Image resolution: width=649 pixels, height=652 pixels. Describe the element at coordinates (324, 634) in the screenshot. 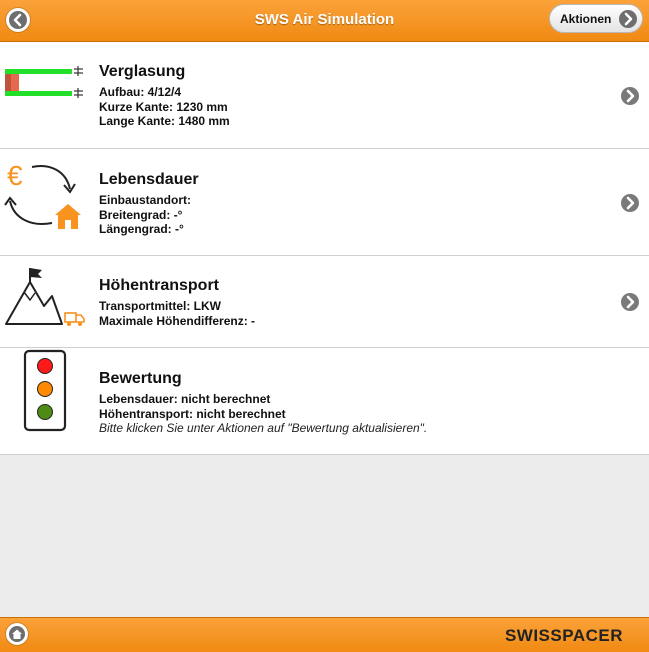

I see `footer-bar: SWISSPACER` at that location.